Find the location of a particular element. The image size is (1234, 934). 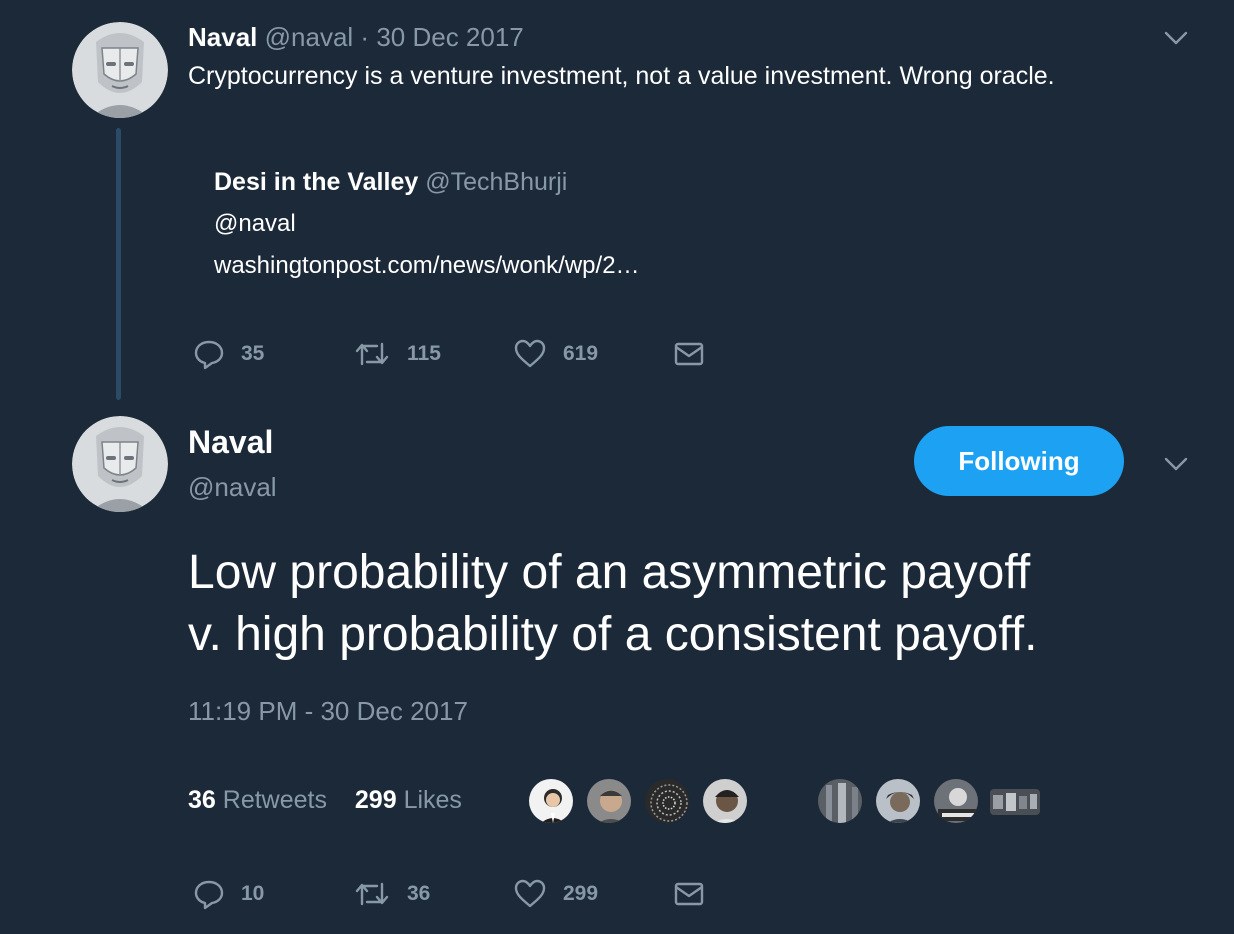

reply-count: 35 is located at coordinates (253, 353).